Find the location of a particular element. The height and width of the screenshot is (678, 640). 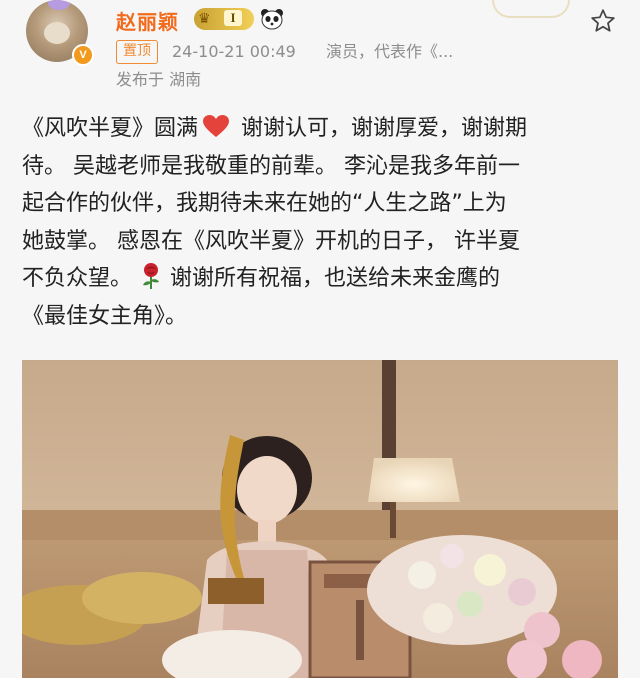

avatar: V is located at coordinates (58, 33).